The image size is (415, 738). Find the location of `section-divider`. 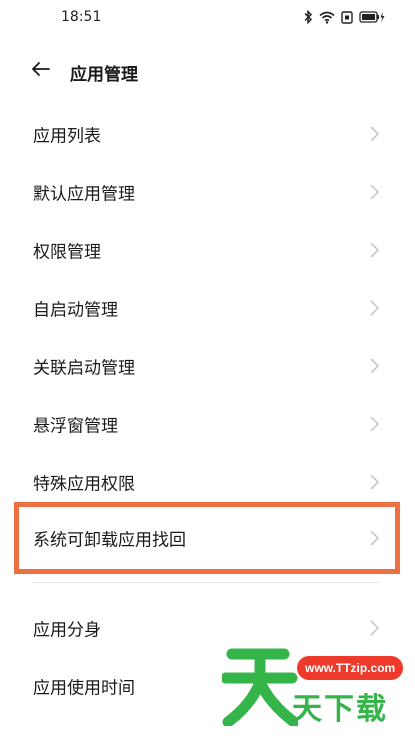

section-divider is located at coordinates (206, 582).